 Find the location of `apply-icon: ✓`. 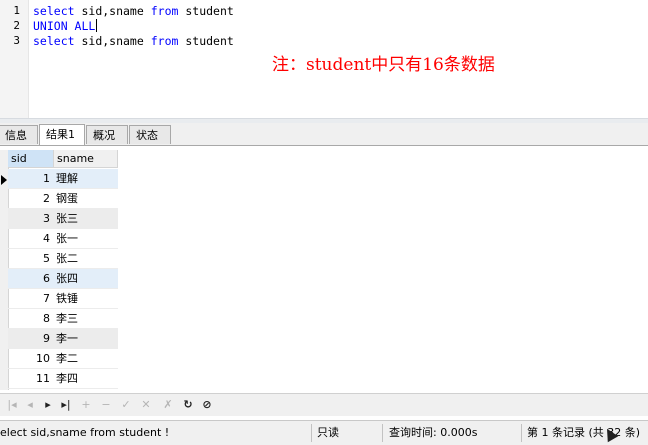

apply-icon: ✓ is located at coordinates (126, 405).